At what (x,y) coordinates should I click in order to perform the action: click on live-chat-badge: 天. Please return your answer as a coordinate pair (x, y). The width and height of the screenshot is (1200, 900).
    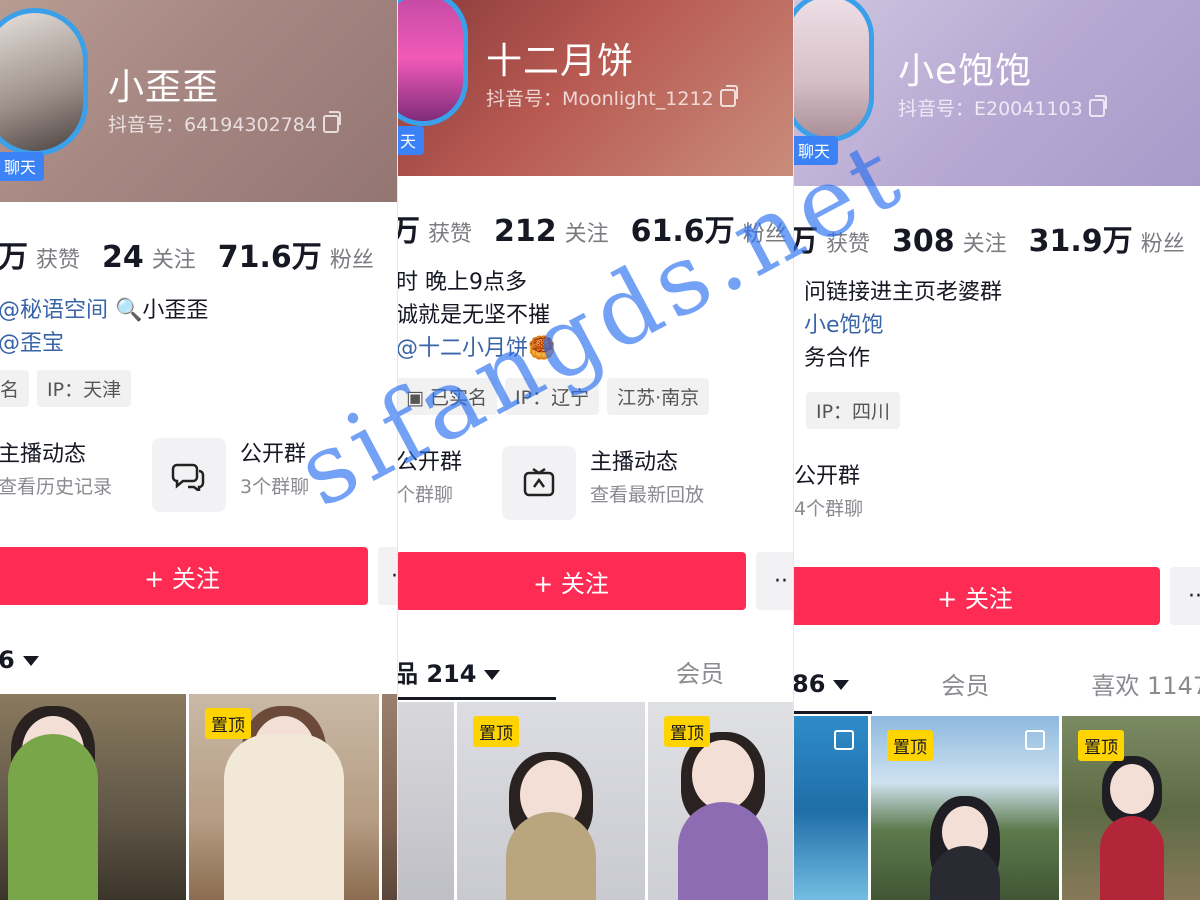
    Looking at the image, I should click on (411, 140).